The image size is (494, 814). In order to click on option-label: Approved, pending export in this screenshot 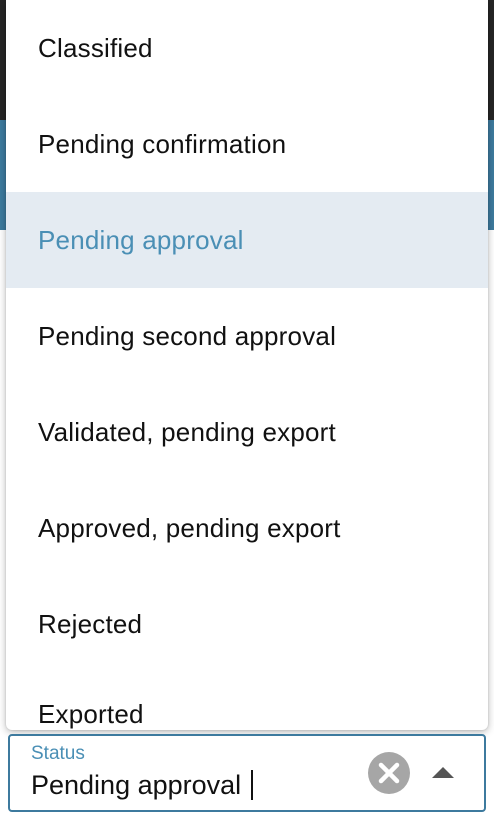, I will do `click(189, 527)`.